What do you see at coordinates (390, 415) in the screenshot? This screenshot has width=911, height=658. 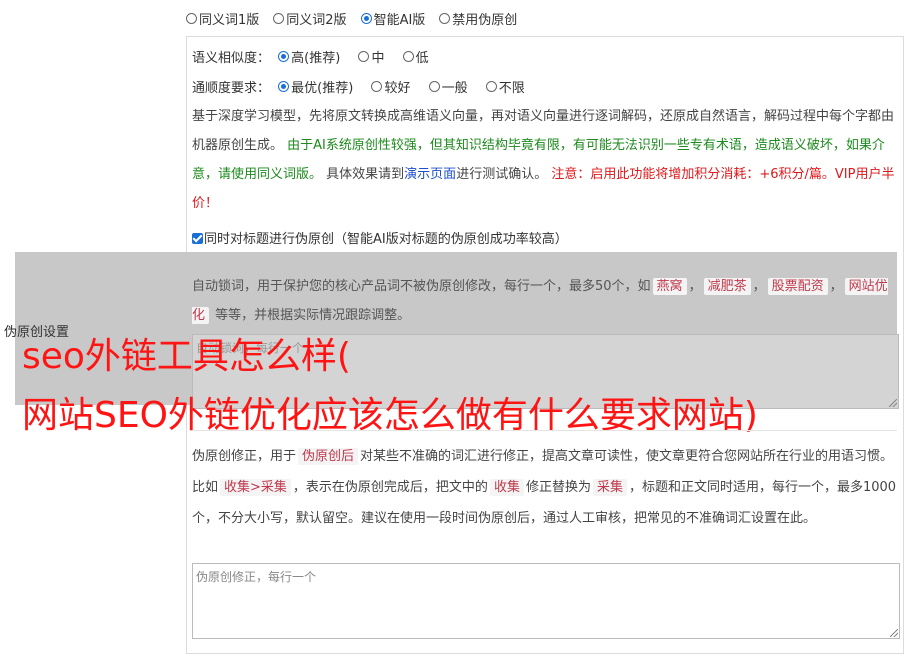 I see `overlay-title-line2: 网站SEO外链优化应该怎么做有什么要求网站)` at bounding box center [390, 415].